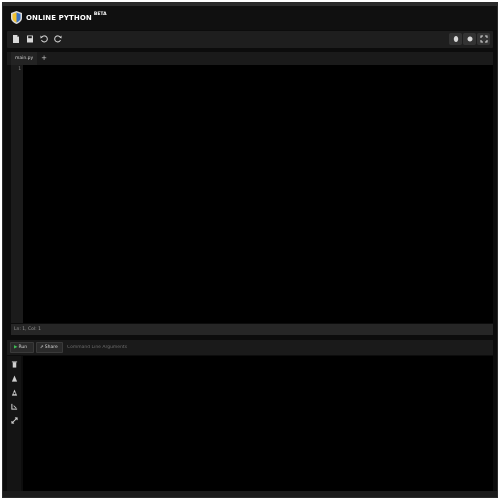 Image resolution: width=500 pixels, height=500 pixels. I want to click on play-icon: ▶, so click(16, 347).